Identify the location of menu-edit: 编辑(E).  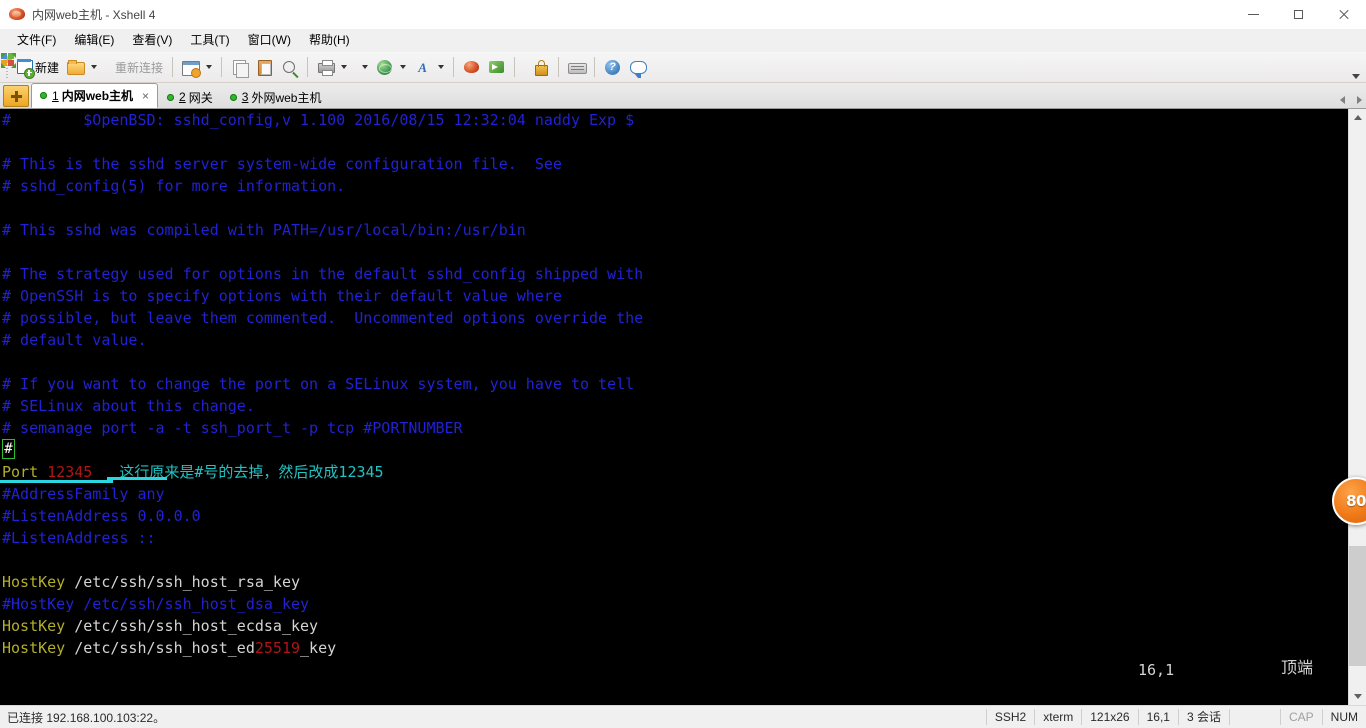
(94, 40).